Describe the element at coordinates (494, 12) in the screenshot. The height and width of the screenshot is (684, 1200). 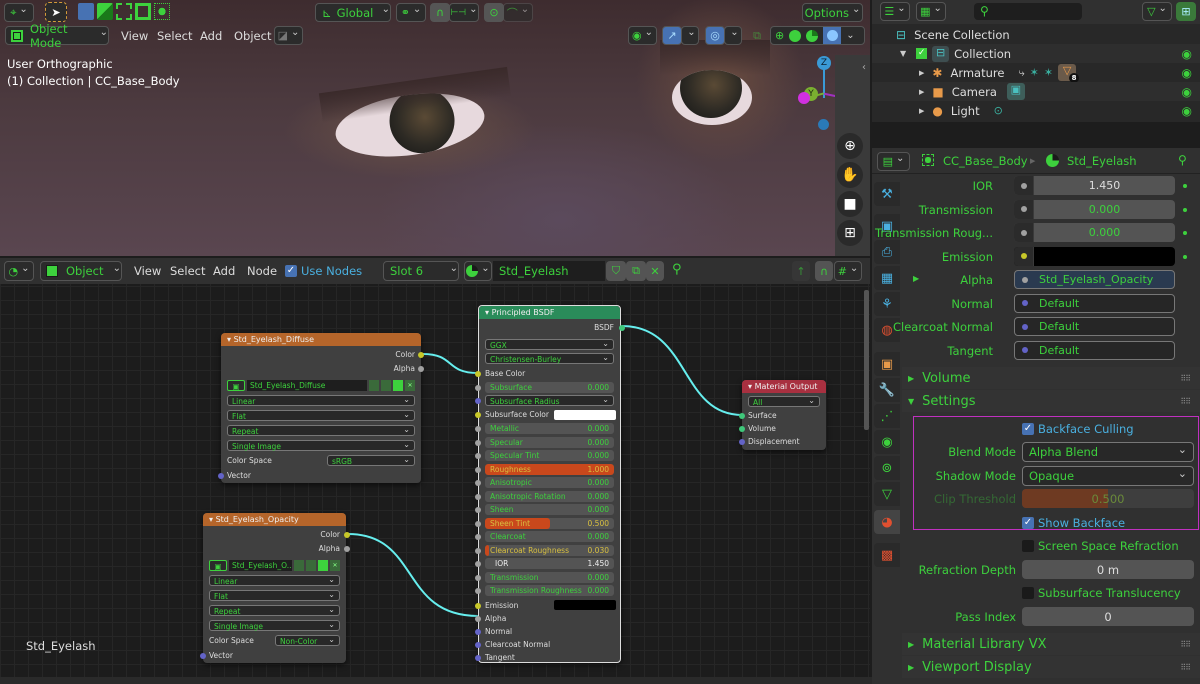
I see `proportional-edit-toggle: ⊙` at that location.